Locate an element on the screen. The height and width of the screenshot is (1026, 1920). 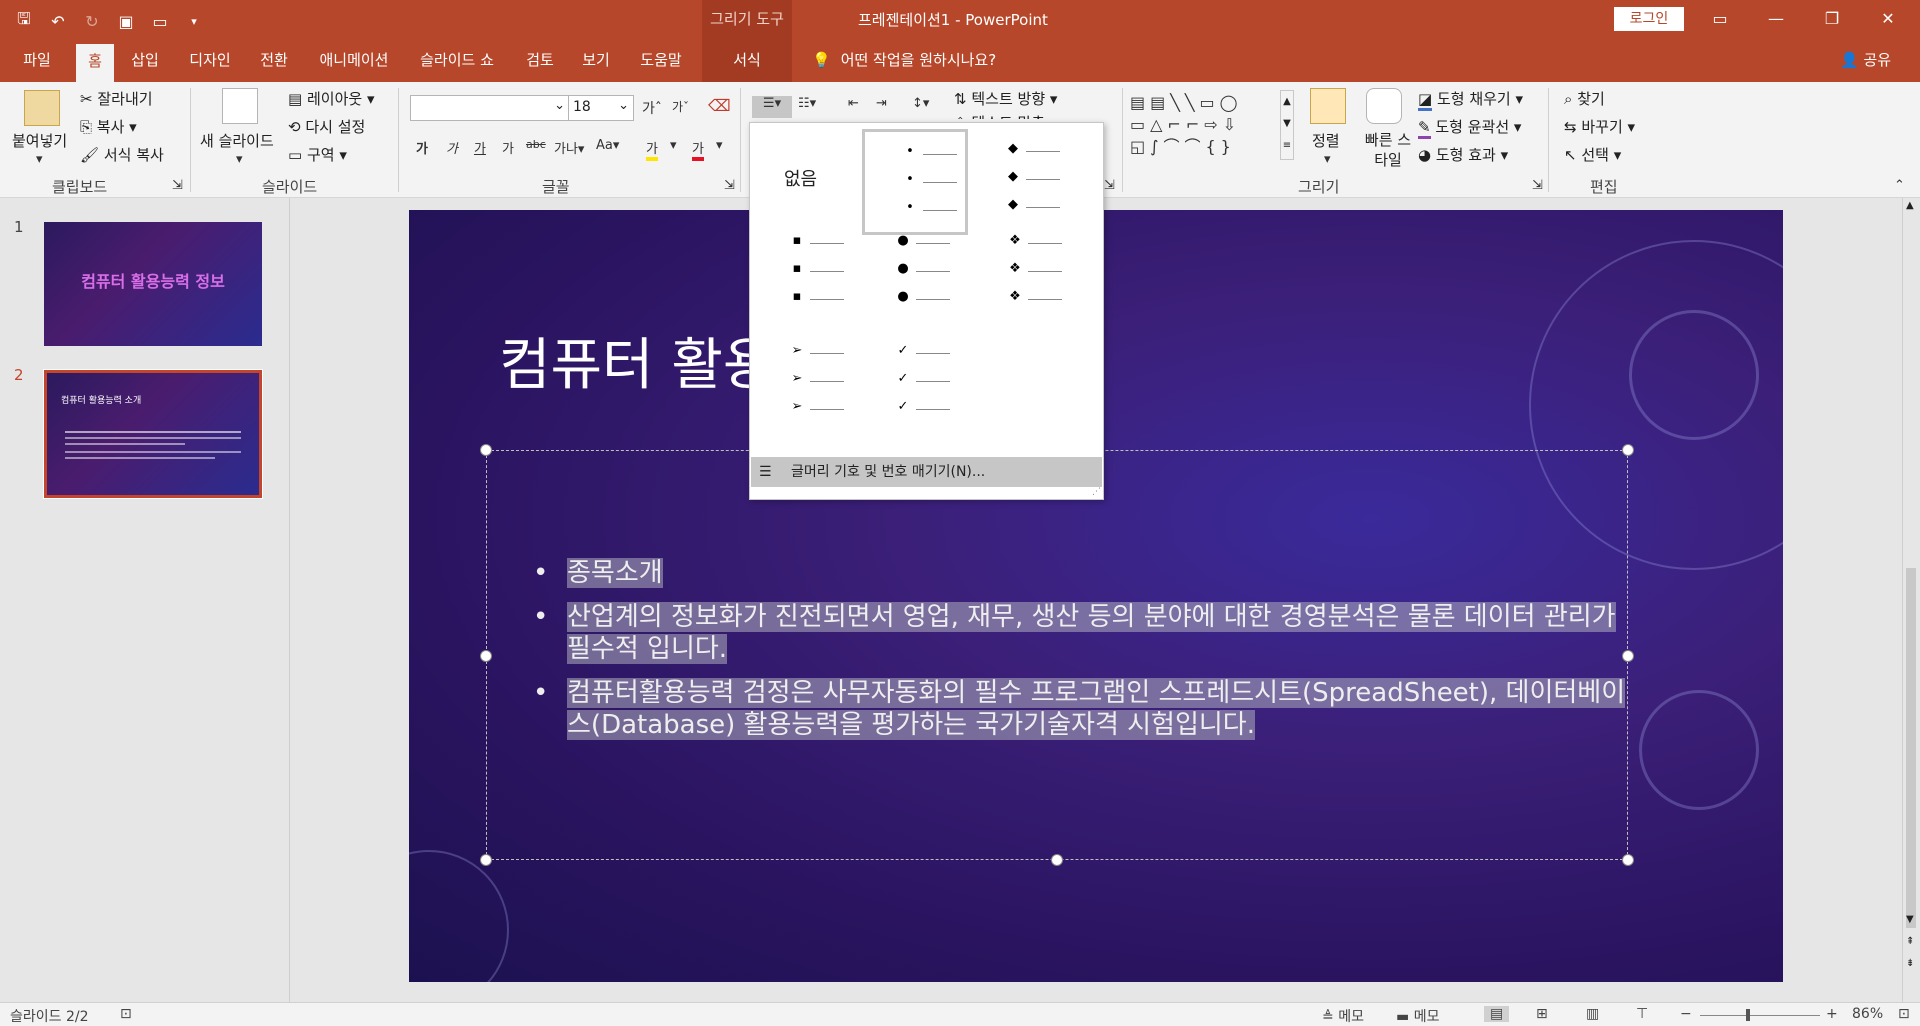
bullet-option-none: 없음 is located at coordinates (803, 176).